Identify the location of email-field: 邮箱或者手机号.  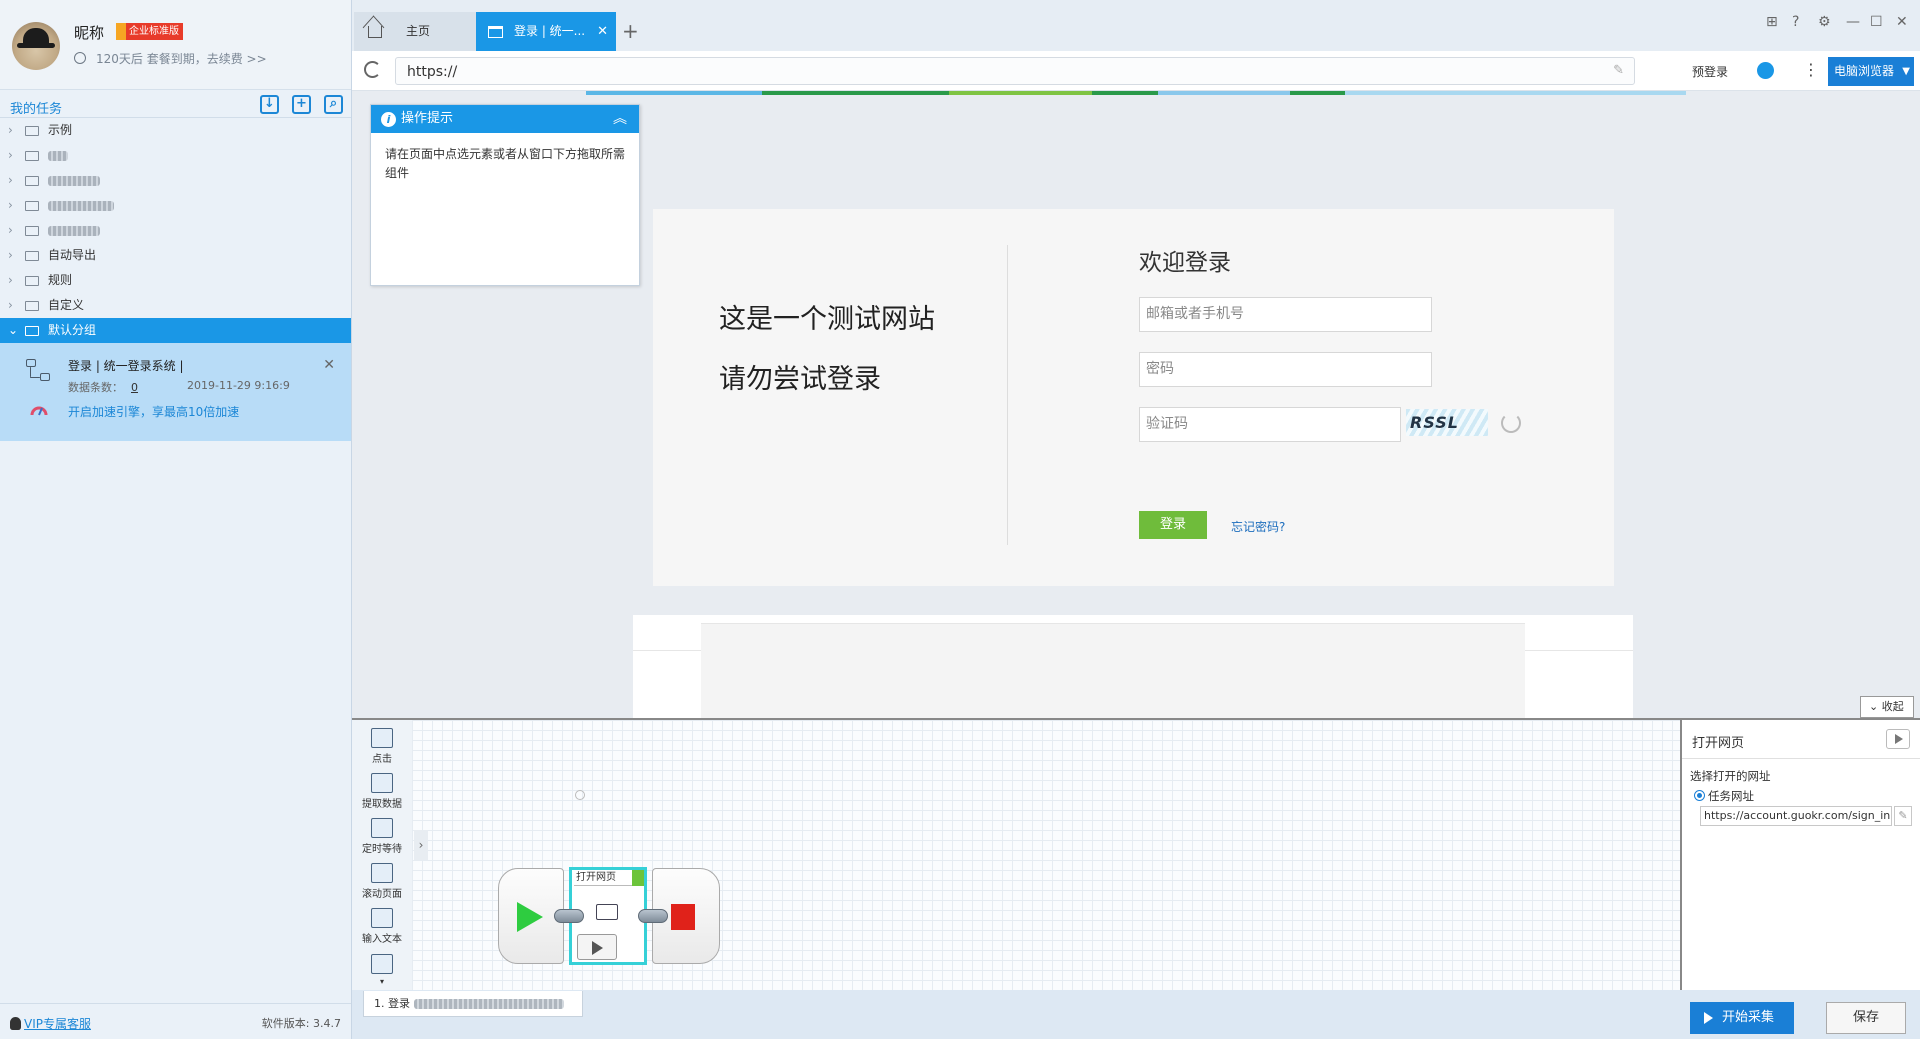
(1285, 314).